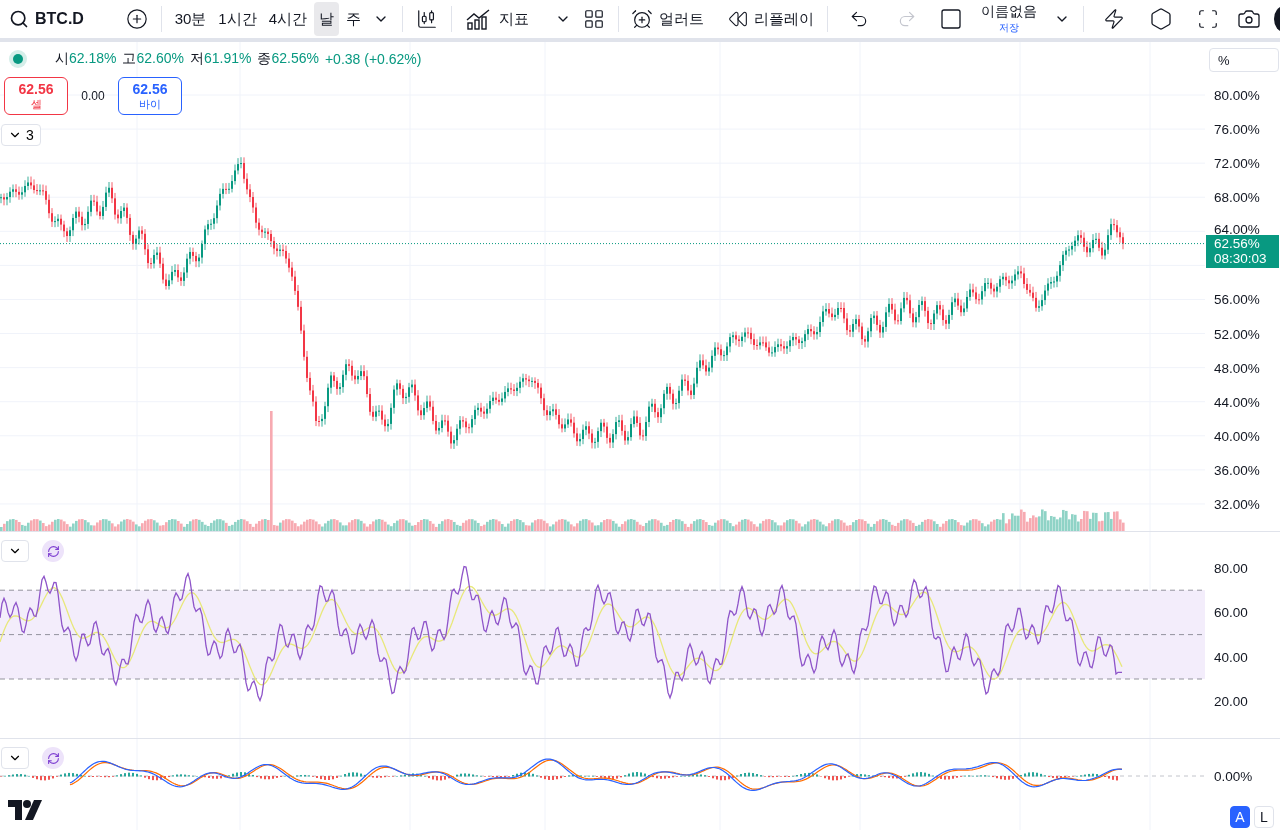 The width and height of the screenshot is (1280, 832). What do you see at coordinates (1248, 19) in the screenshot?
I see `camera-icon` at bounding box center [1248, 19].